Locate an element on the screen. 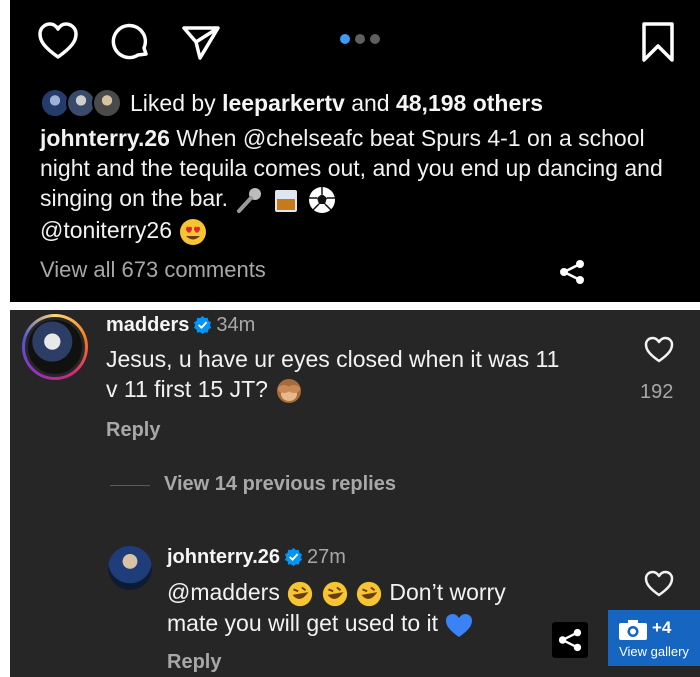 The height and width of the screenshot is (677, 700). save-button is located at coordinates (658, 42).